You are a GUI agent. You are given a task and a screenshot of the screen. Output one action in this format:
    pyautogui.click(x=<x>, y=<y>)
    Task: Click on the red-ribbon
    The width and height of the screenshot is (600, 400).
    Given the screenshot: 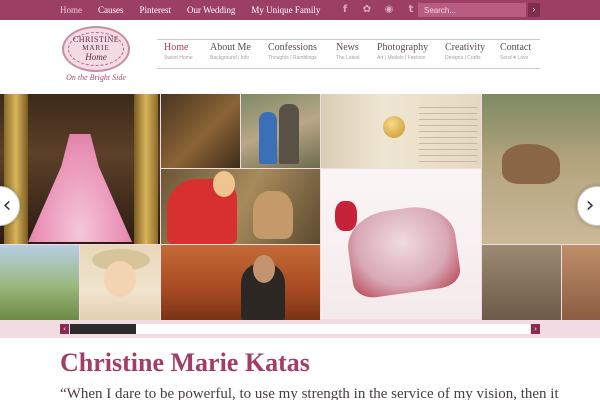 What is the action you would take?
    pyautogui.click(x=346, y=216)
    